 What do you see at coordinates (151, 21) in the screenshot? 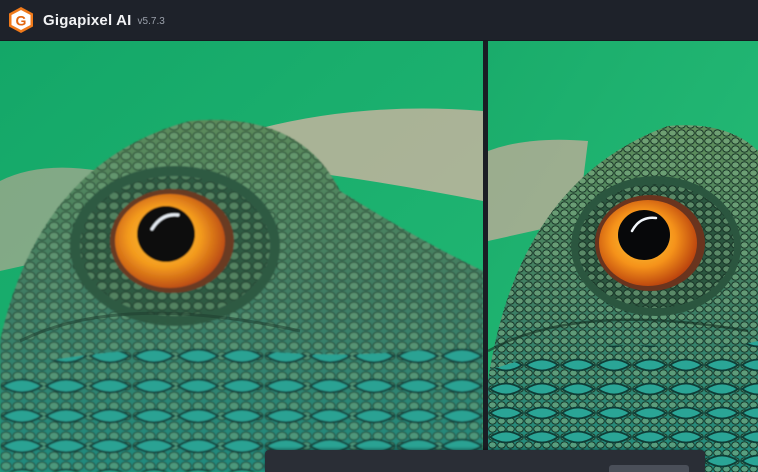
I see `app-version: v5.7.3` at bounding box center [151, 21].